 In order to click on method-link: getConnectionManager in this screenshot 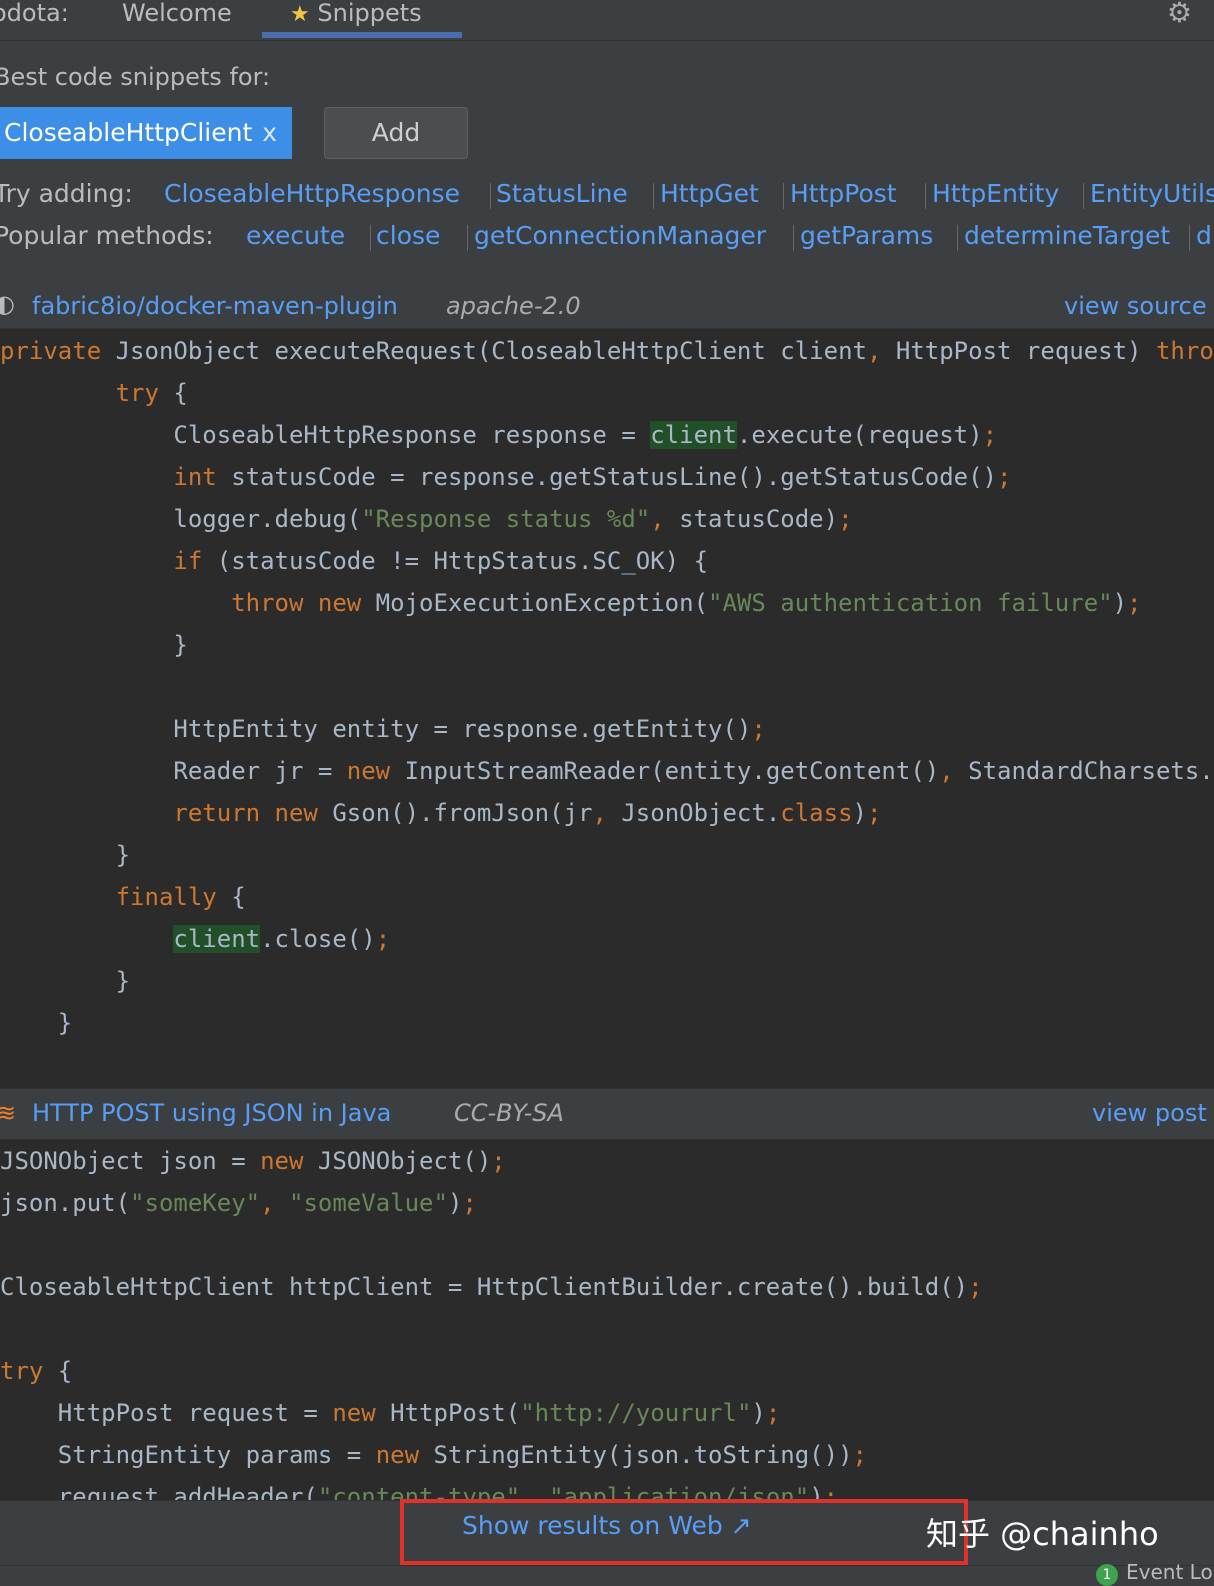, I will do `click(620, 235)`.